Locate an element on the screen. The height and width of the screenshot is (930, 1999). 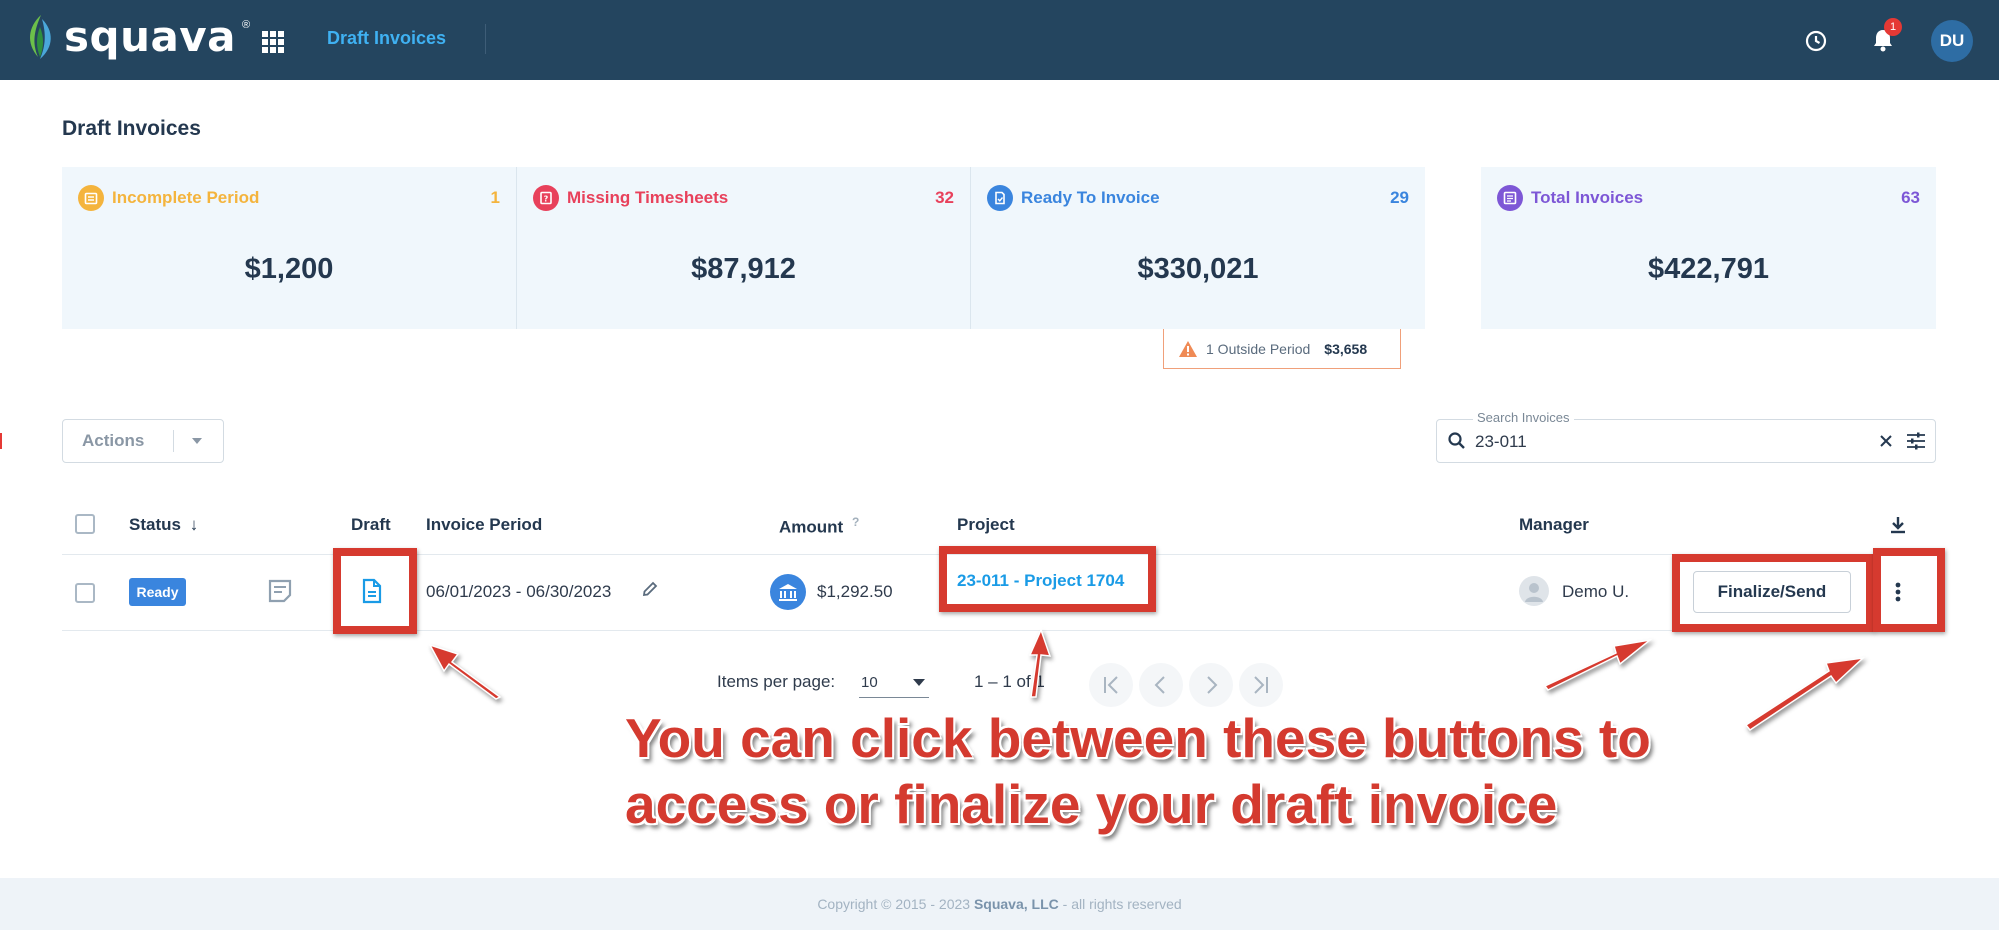
footer-company-link: Squava, LLC is located at coordinates (1016, 904).